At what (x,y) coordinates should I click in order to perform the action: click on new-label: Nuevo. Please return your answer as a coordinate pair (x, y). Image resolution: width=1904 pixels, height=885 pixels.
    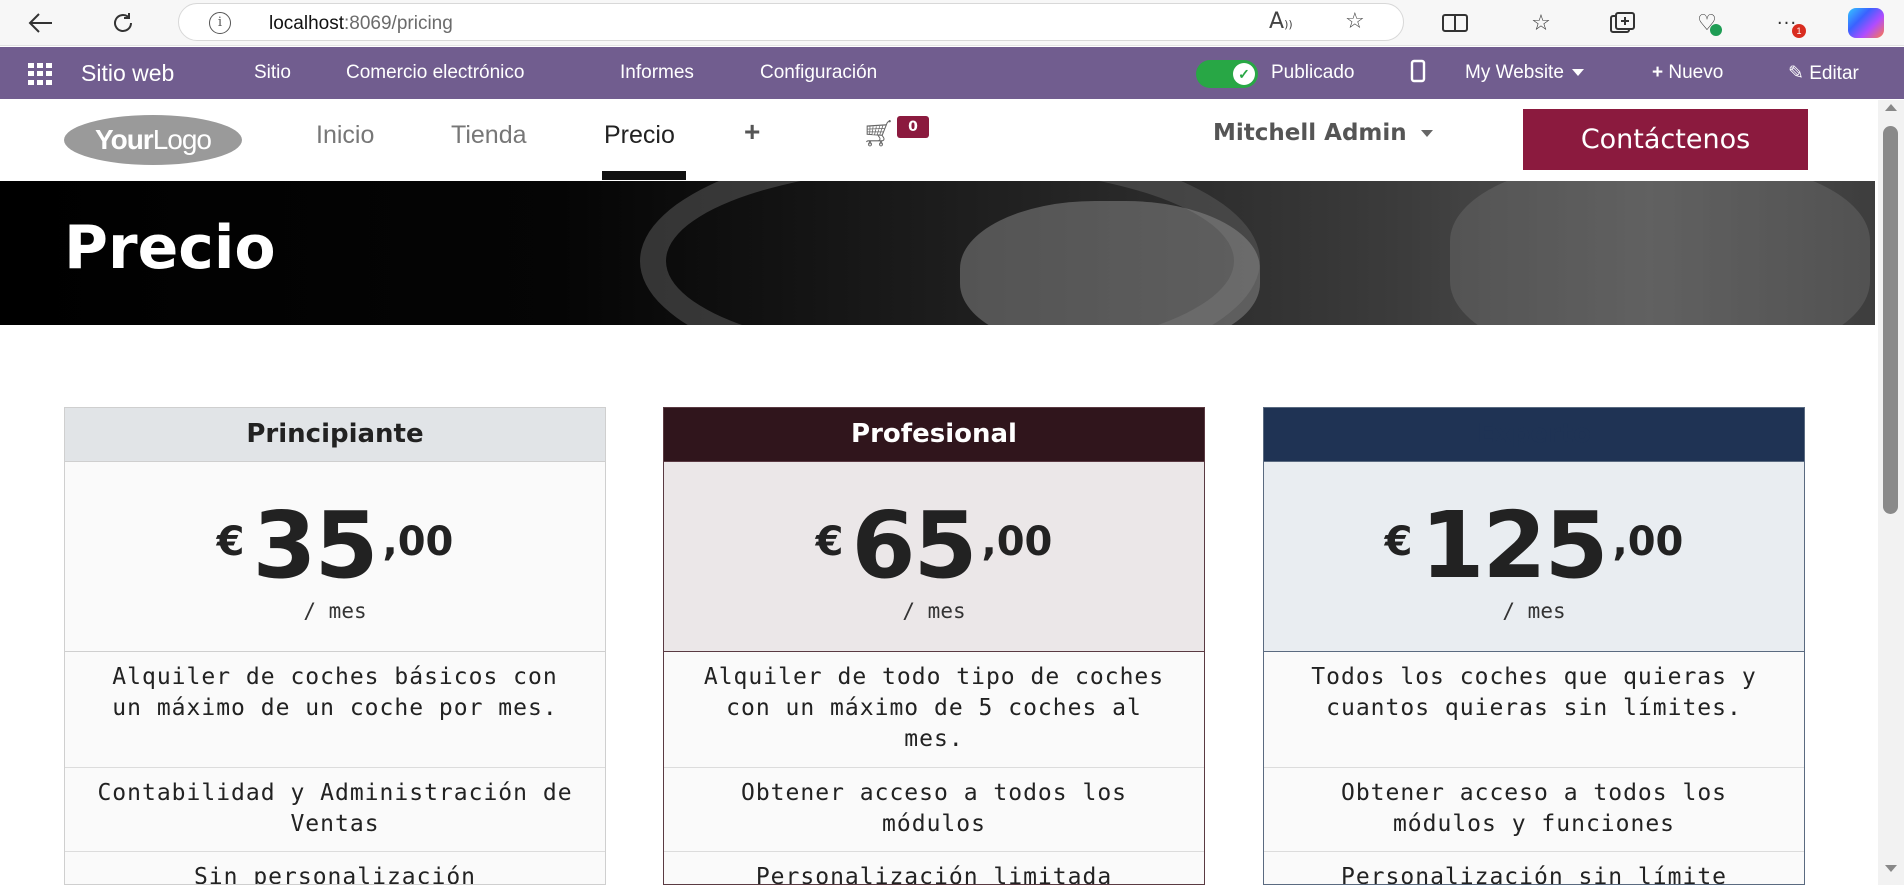
    Looking at the image, I should click on (1696, 72).